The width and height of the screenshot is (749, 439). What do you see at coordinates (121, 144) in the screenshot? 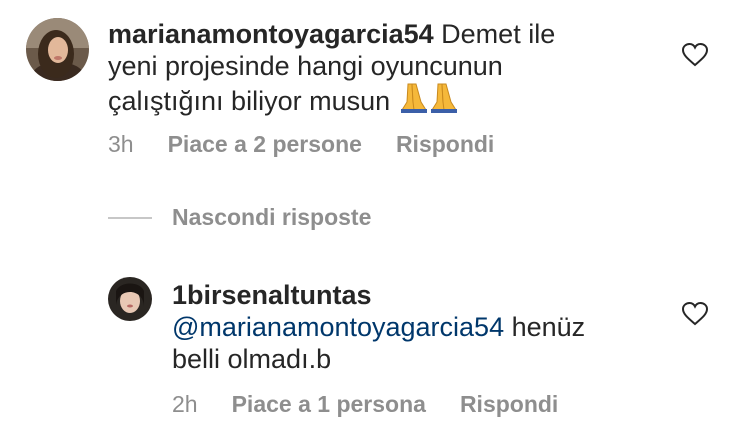
I see `comment-time: 3h` at bounding box center [121, 144].